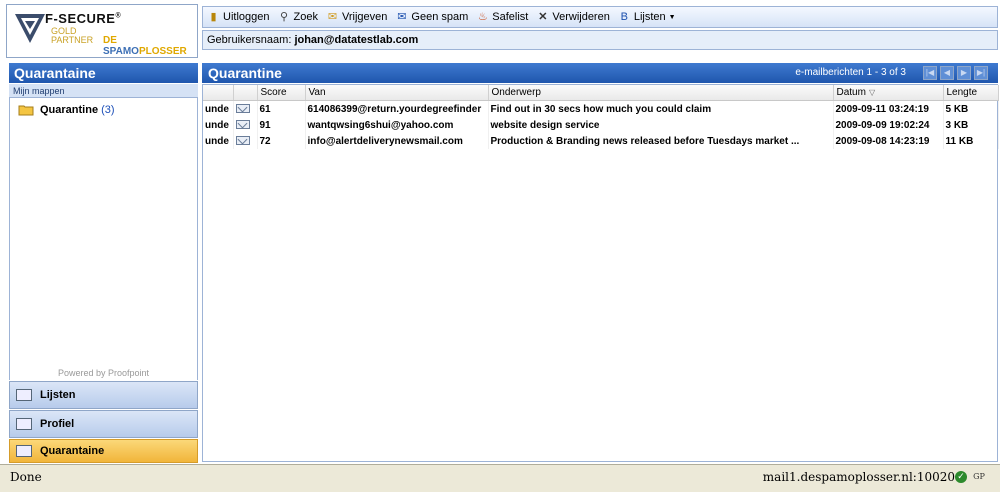  What do you see at coordinates (971, 125) in the screenshot?
I see `row-size: 3 KB` at bounding box center [971, 125].